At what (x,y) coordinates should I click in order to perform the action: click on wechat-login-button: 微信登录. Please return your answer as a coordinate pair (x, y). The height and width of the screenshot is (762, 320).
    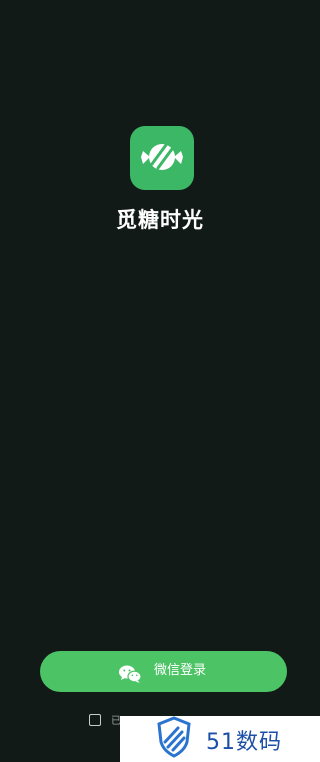
    Looking at the image, I should click on (163, 671).